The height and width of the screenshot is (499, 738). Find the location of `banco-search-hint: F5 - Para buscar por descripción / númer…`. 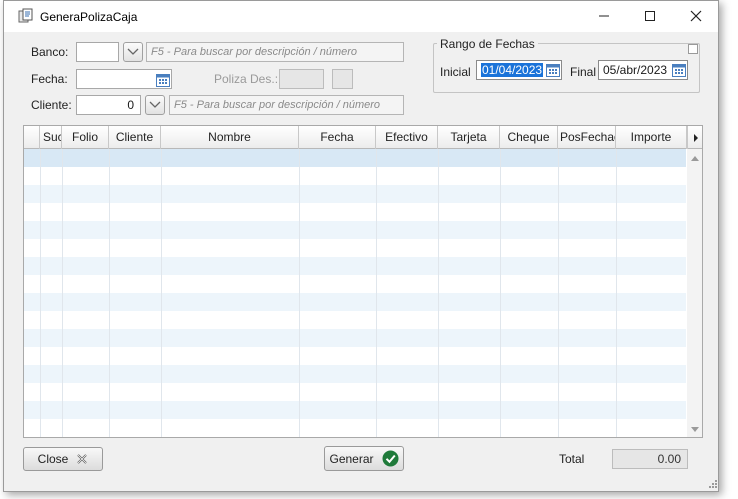

banco-search-hint: F5 - Para buscar por descripción / númer… is located at coordinates (275, 52).